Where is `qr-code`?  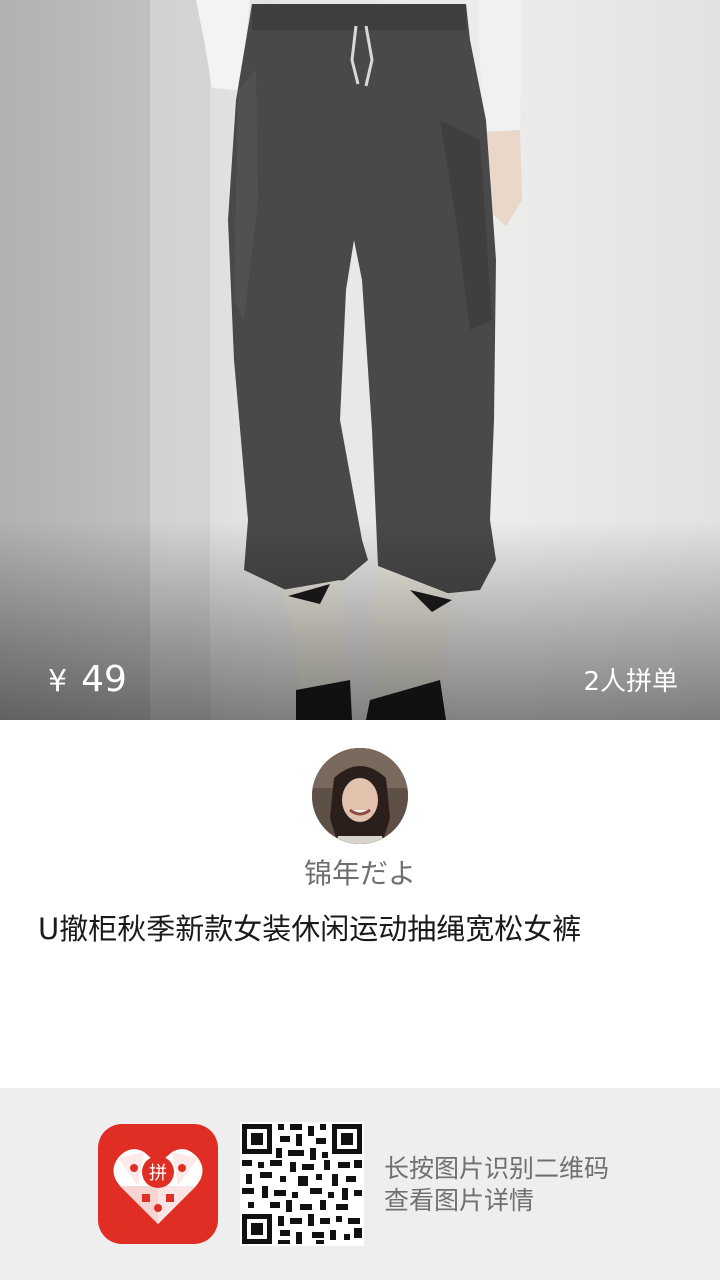
qr-code is located at coordinates (302, 1184).